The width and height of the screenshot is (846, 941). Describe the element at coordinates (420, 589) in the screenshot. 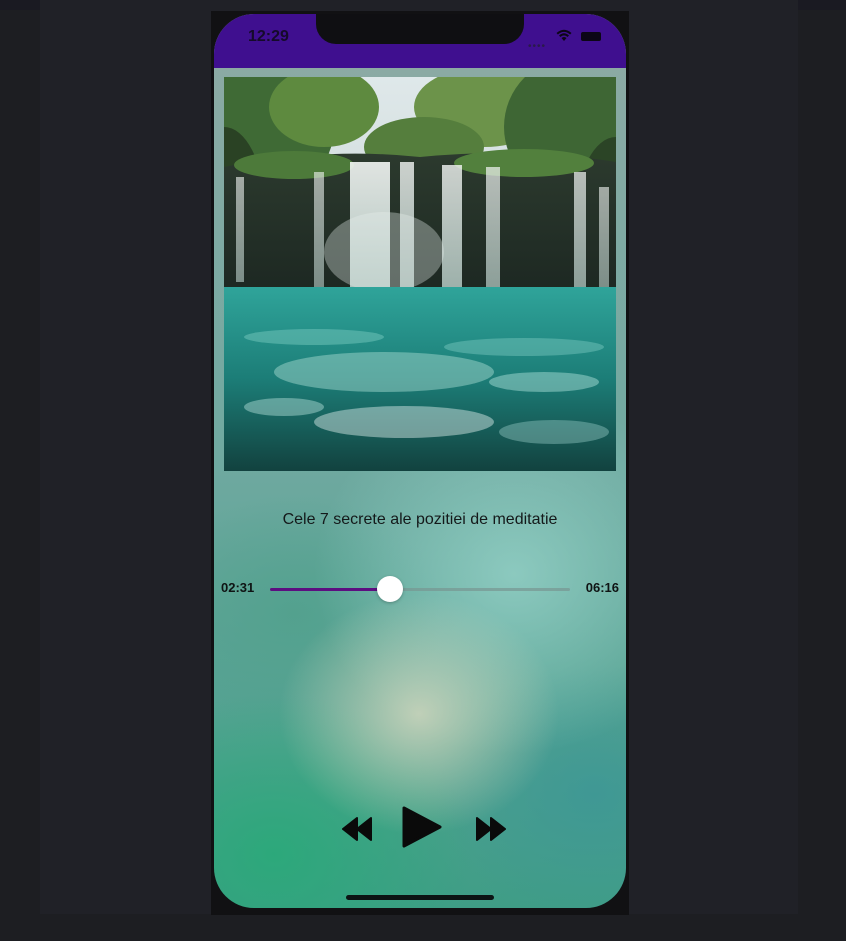

I see `progress-slider` at that location.